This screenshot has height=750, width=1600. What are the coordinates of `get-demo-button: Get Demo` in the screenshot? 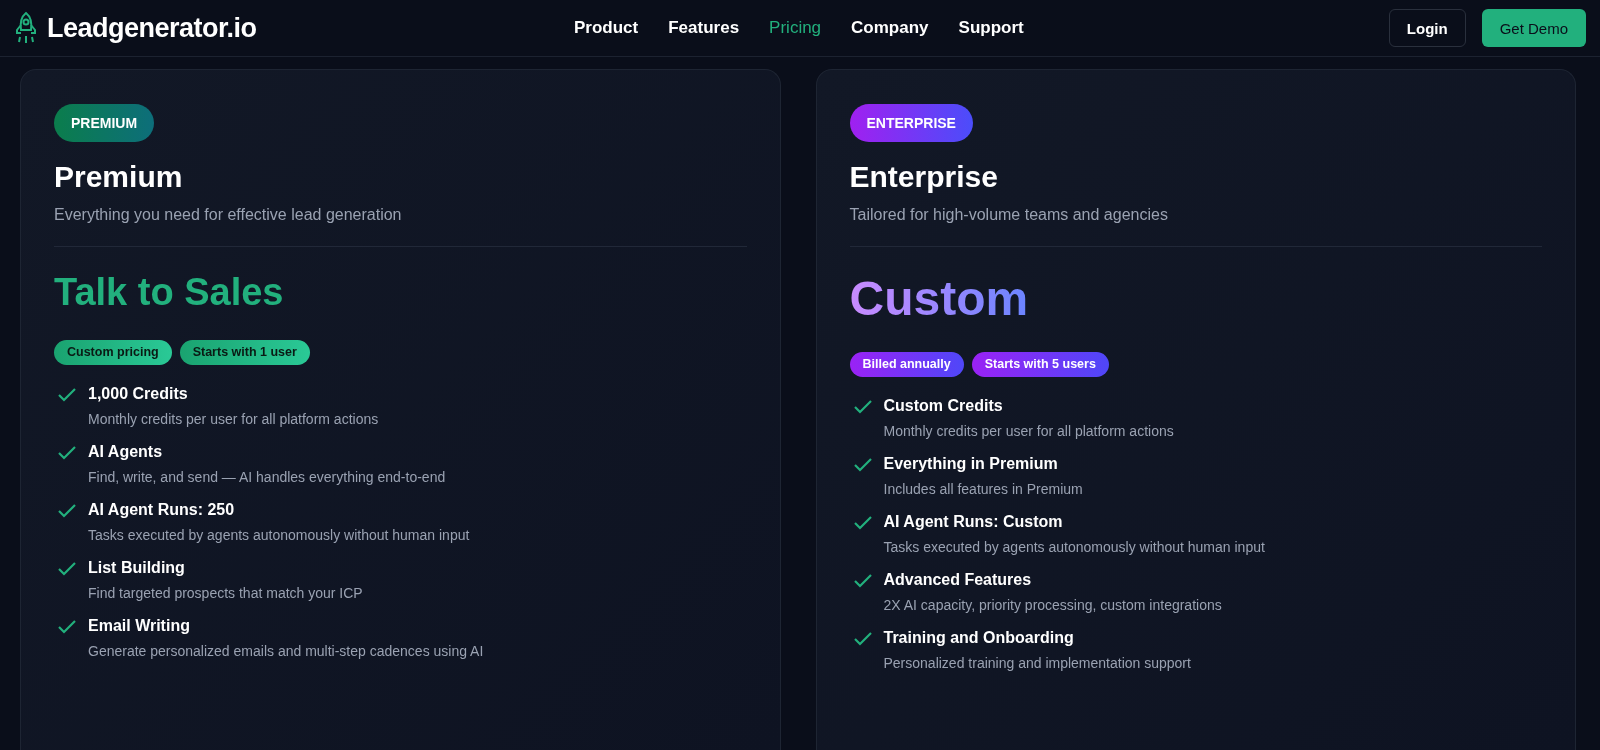 It's located at (1533, 28).